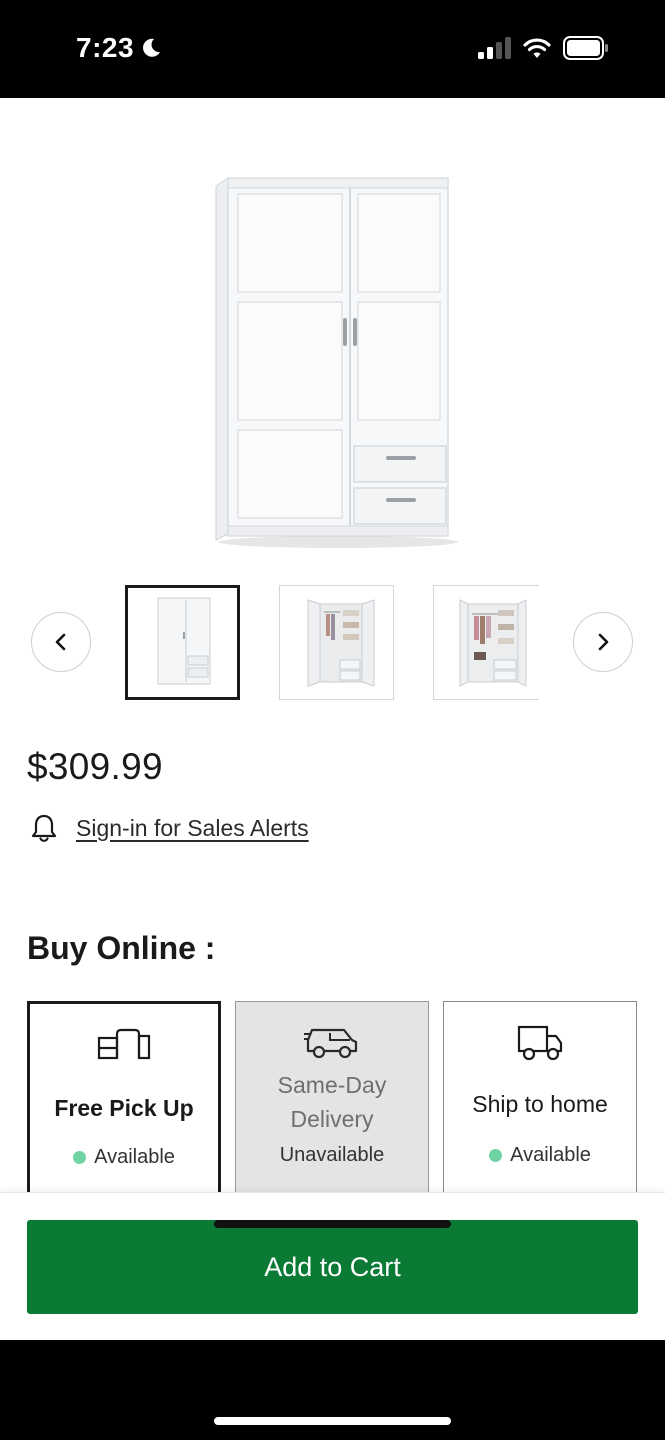 This screenshot has height=1440, width=665. Describe the element at coordinates (331, 1043) in the screenshot. I see `delivery-van-icon` at that location.